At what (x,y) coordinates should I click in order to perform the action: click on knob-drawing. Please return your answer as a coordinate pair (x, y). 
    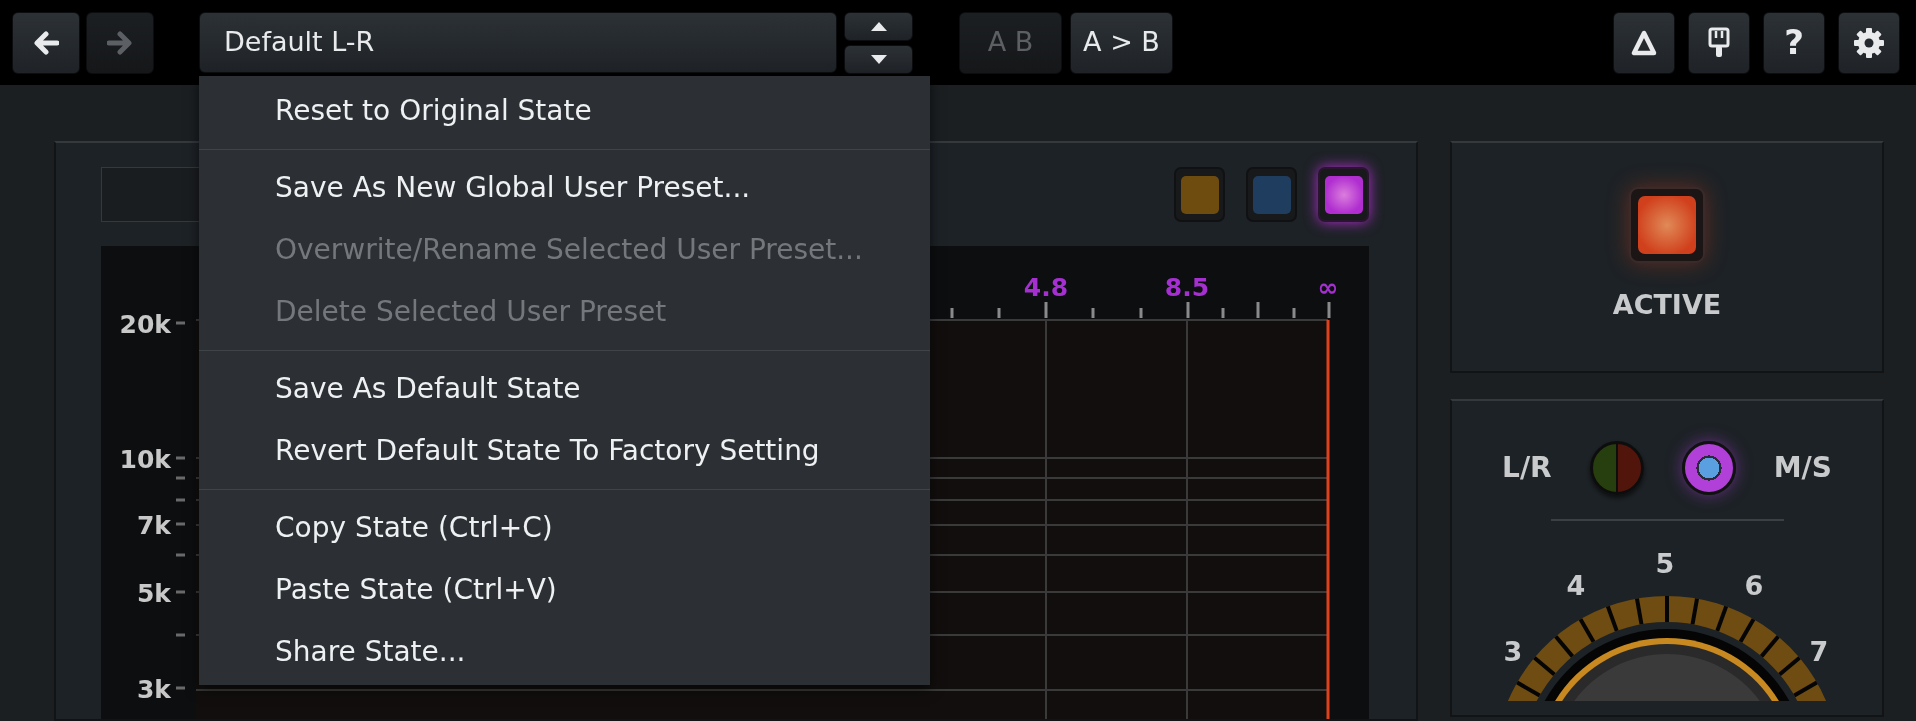
    Looking at the image, I should click on (1667, 648).